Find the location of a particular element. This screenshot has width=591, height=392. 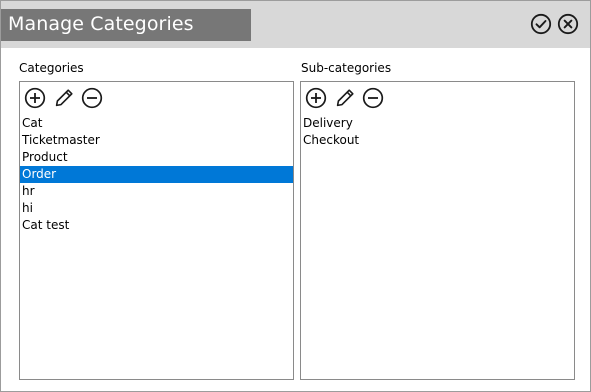

dialog-title: Manage Categories is located at coordinates (101, 24).